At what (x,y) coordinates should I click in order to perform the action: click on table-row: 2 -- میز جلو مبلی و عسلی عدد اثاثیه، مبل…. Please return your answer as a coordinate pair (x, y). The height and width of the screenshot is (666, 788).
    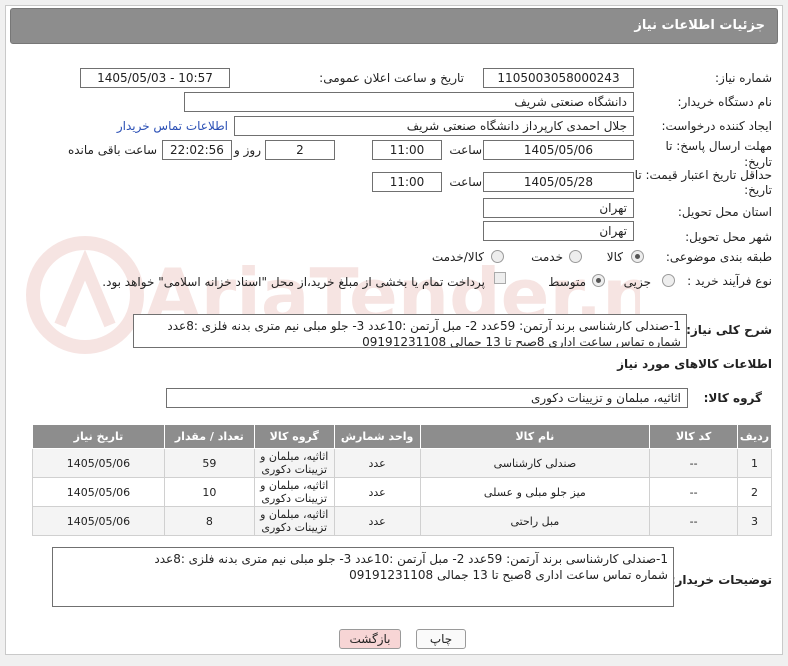
    Looking at the image, I should click on (402, 492).